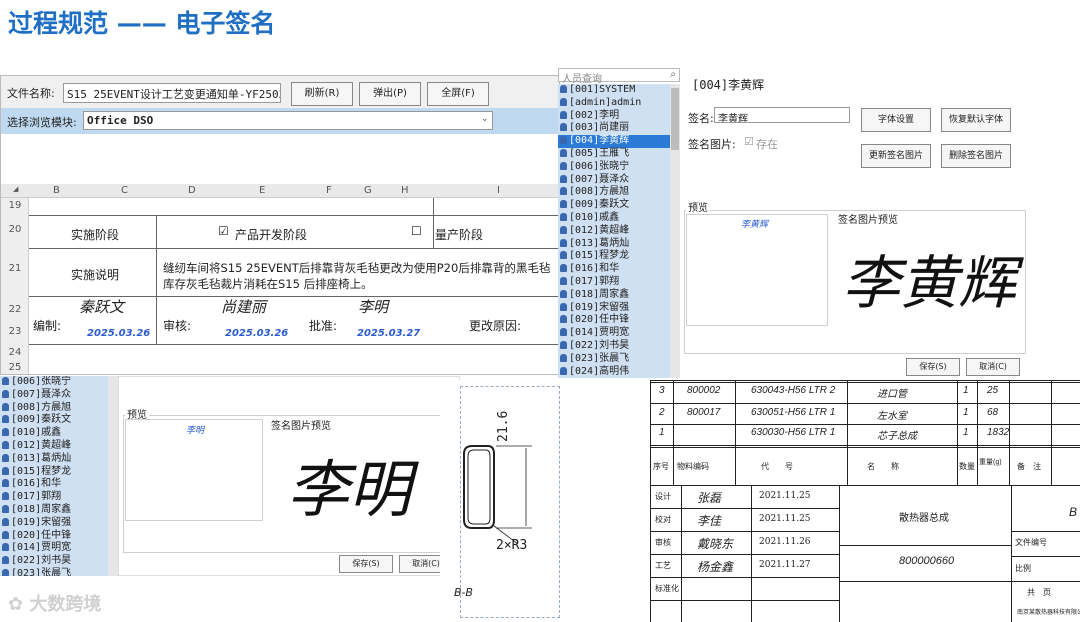  Describe the element at coordinates (15, 331) in the screenshot. I see `row-23: 23` at that location.